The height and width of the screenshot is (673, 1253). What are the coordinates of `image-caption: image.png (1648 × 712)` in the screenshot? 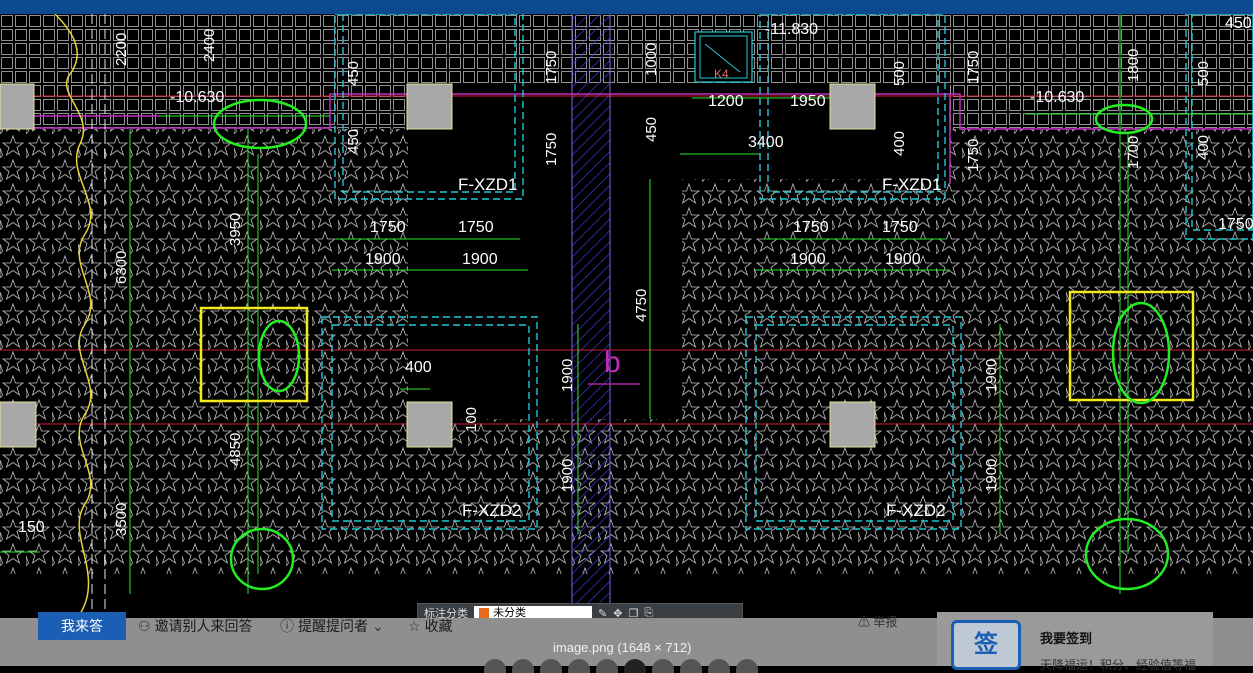 It's located at (622, 647).